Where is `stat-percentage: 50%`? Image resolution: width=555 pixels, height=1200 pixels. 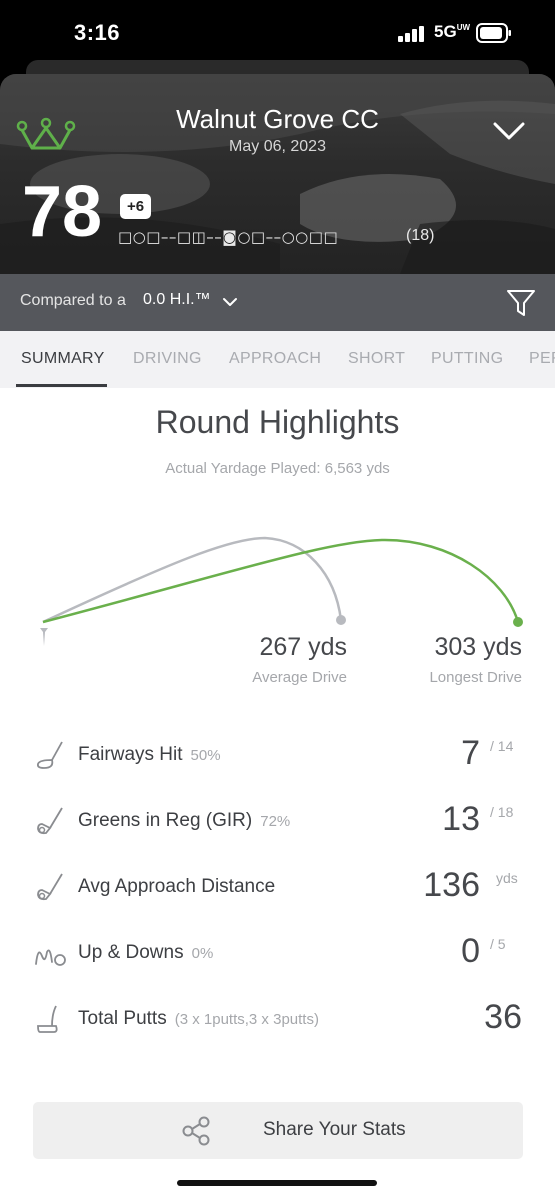 stat-percentage: 50% is located at coordinates (205, 755).